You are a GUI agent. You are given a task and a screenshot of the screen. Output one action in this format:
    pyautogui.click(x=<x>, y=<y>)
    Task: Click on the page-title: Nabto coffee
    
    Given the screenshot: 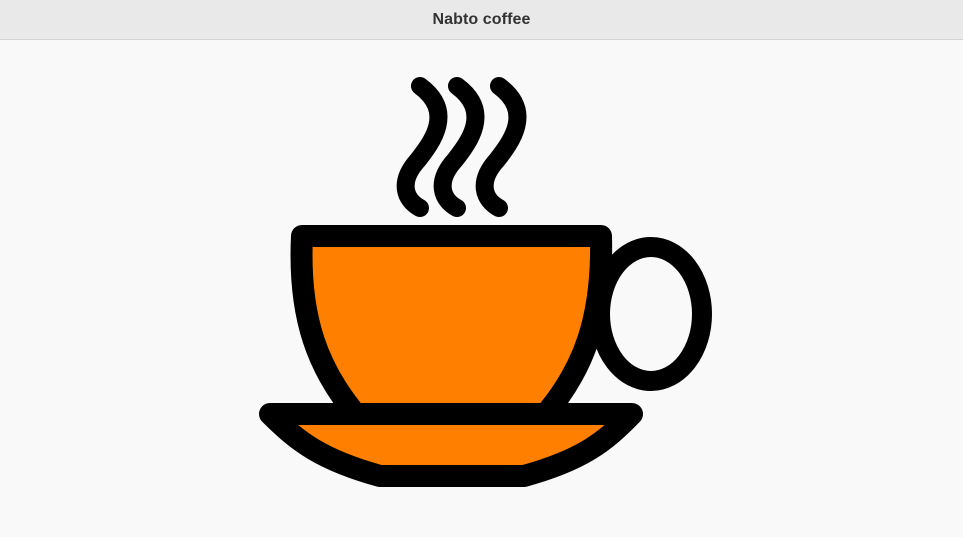 What is the action you would take?
    pyautogui.click(x=481, y=19)
    